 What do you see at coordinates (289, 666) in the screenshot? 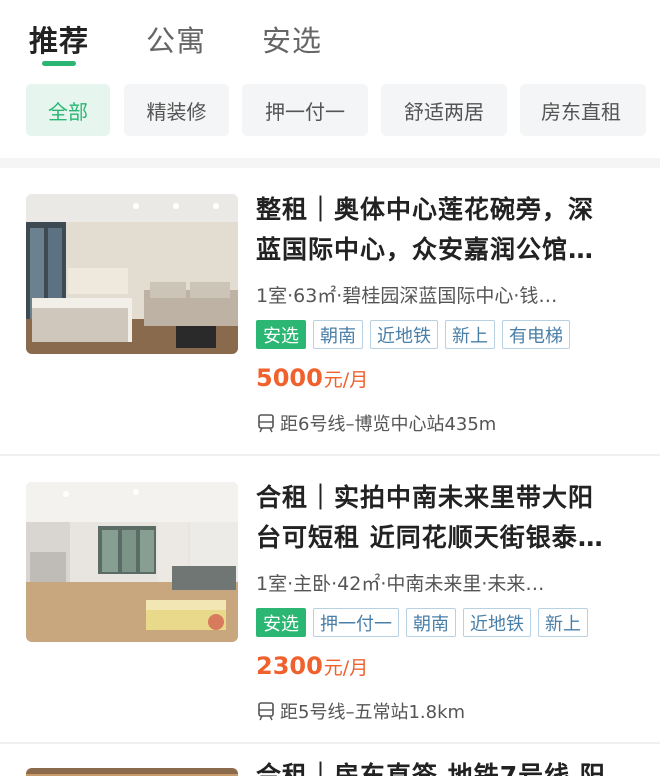
I see `price-amount: 2300` at bounding box center [289, 666].